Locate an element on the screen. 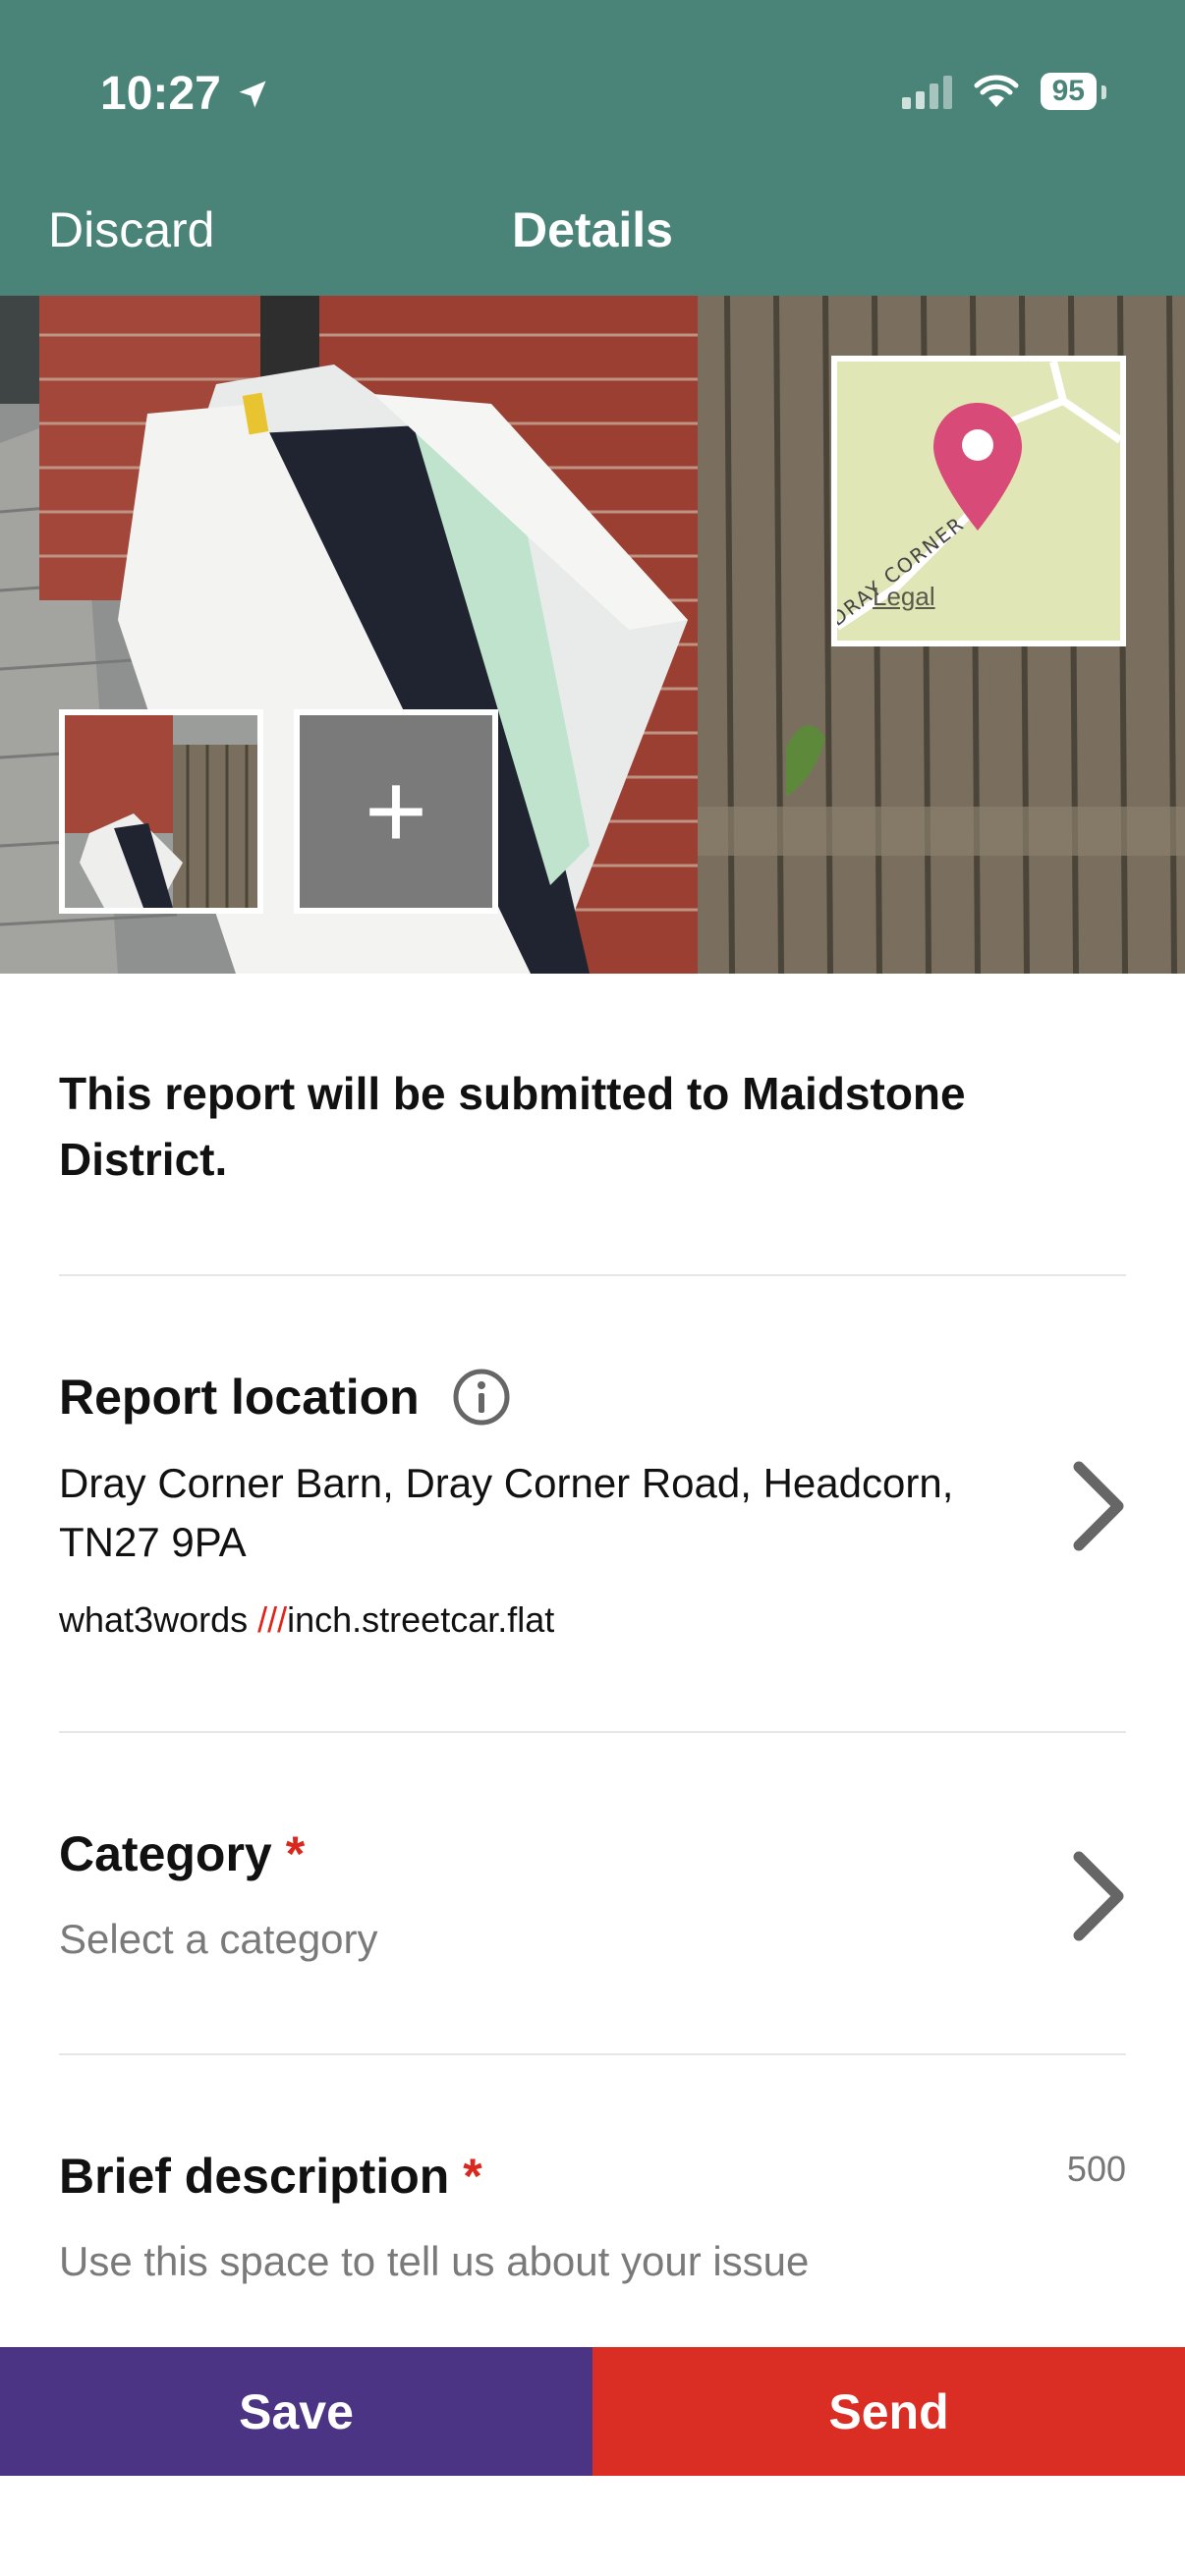 The height and width of the screenshot is (2576, 1185). wifi-icon is located at coordinates (997, 91).